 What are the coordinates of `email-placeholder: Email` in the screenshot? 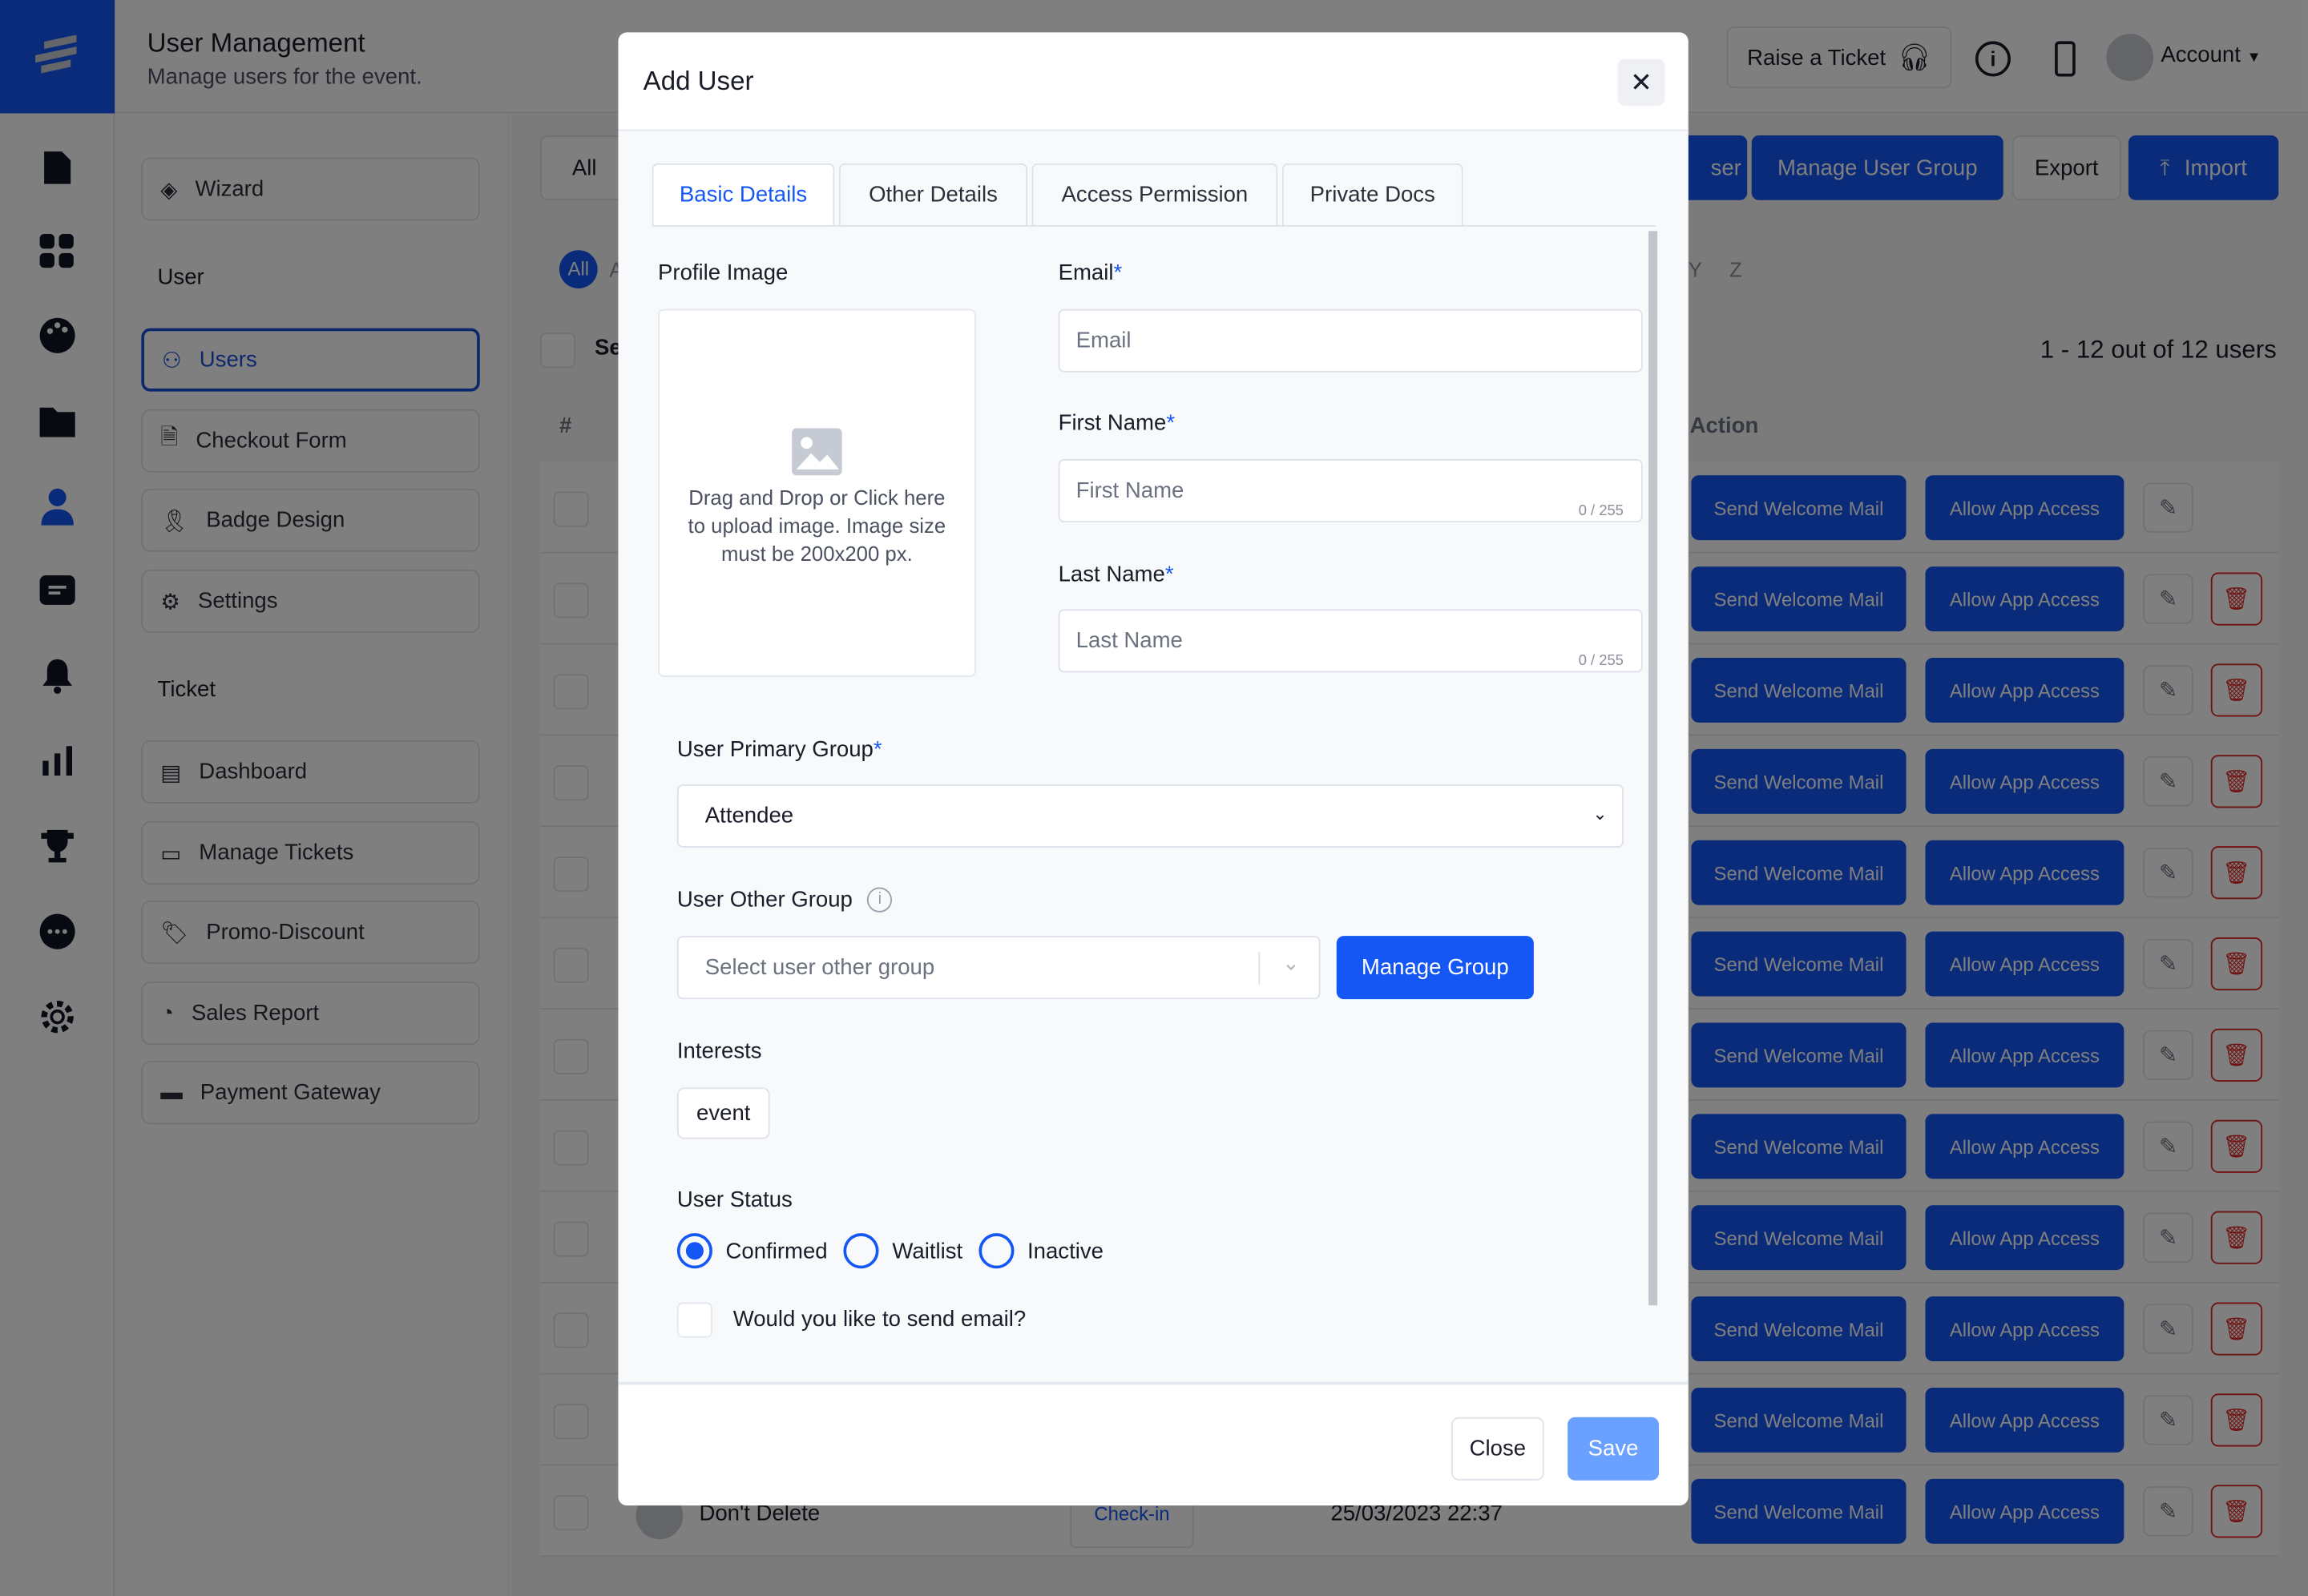 It's located at (1103, 340).